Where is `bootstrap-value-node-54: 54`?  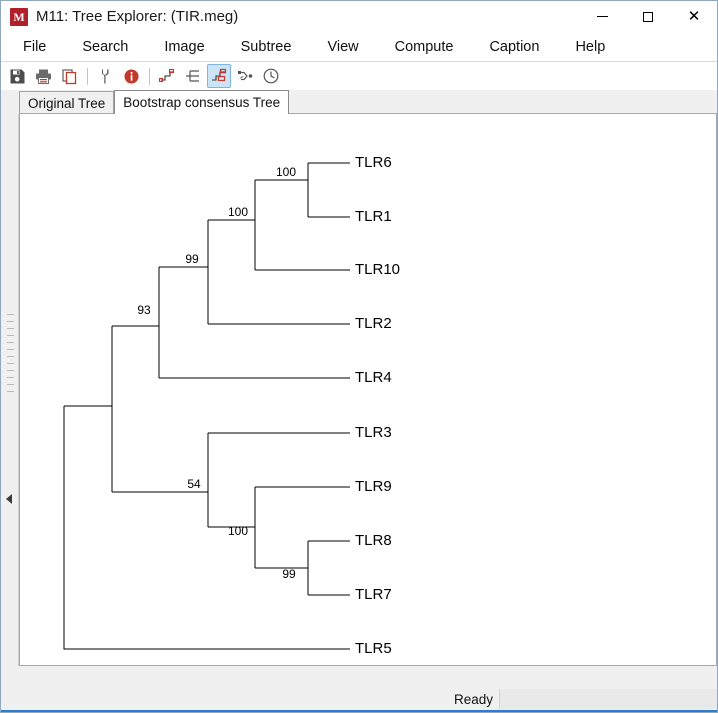
bootstrap-value-node-54: 54 is located at coordinates (194, 484).